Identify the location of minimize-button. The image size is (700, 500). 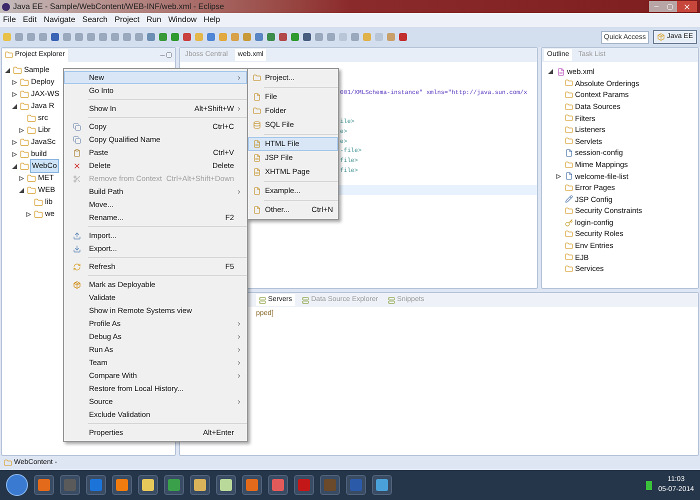
(656, 6).